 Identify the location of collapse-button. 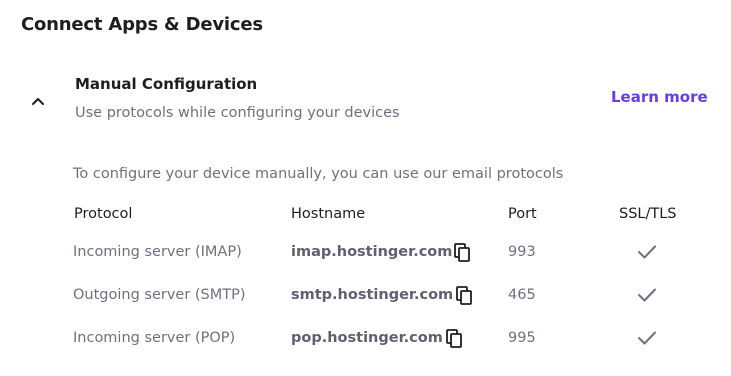
(38, 101).